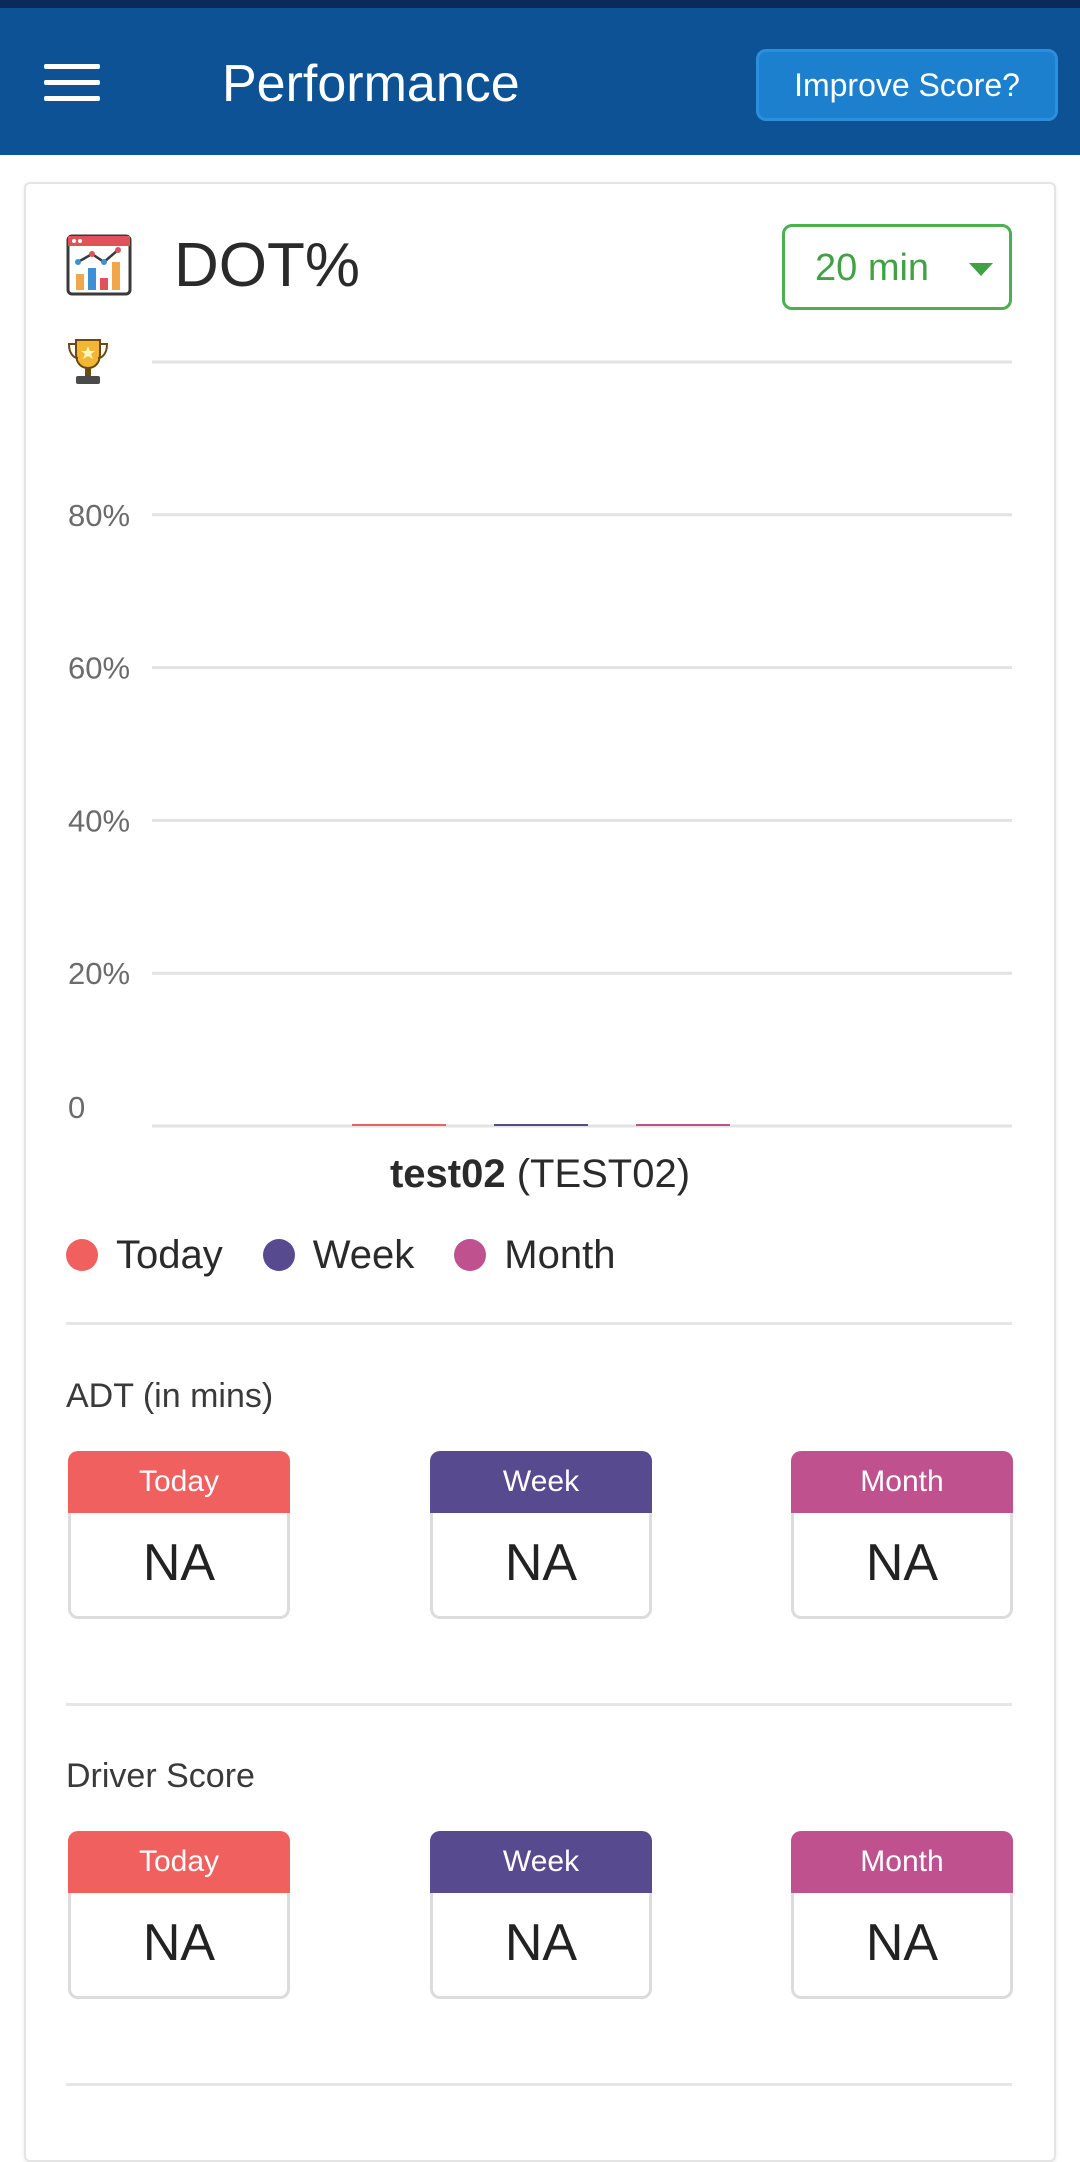  I want to click on legend-item-week: Week, so click(338, 1255).